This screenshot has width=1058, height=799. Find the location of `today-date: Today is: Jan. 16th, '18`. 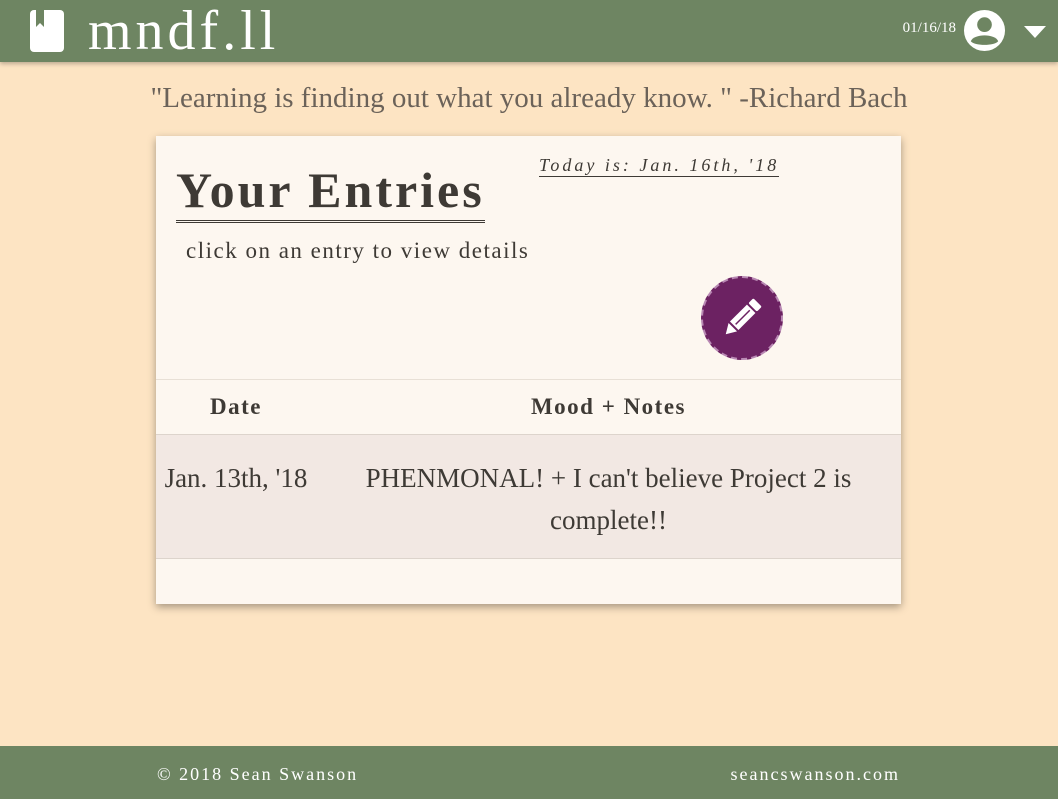

today-date: Today is: Jan. 16th, '18 is located at coordinates (659, 166).